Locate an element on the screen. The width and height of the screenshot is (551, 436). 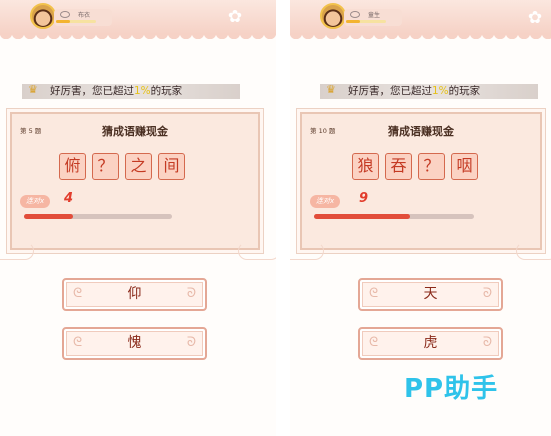
combo-count: 9 is located at coordinates (364, 198).